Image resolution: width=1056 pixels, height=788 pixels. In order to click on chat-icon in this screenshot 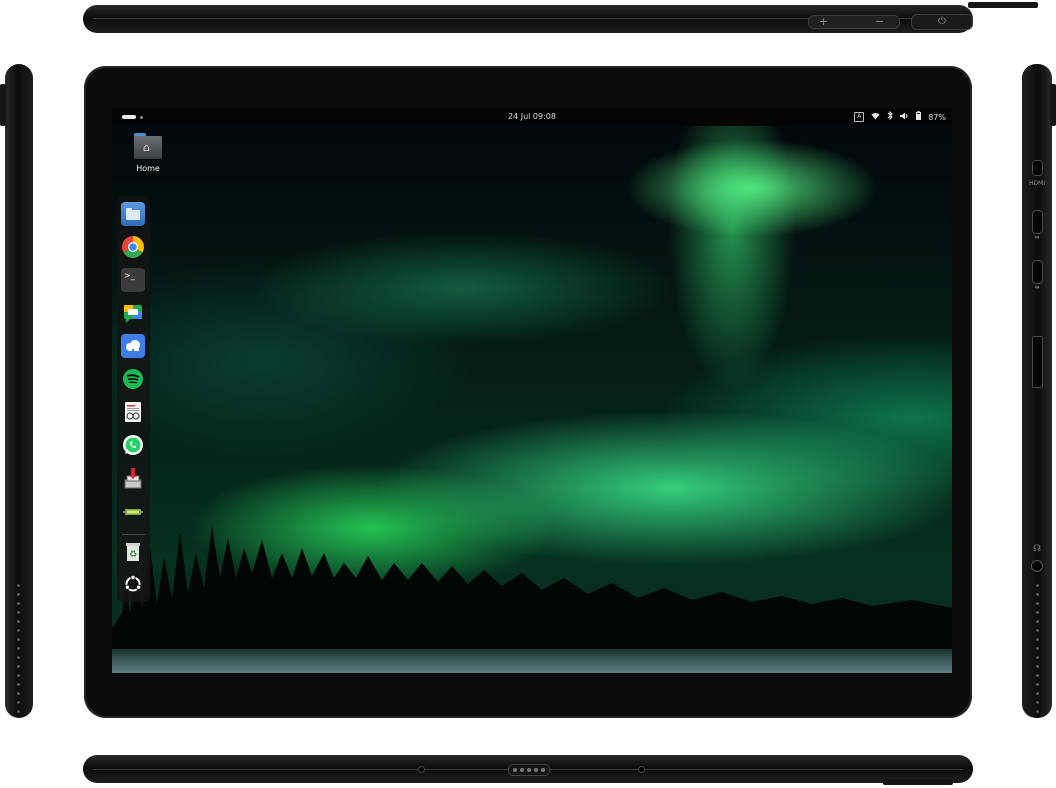, I will do `click(133, 313)`.